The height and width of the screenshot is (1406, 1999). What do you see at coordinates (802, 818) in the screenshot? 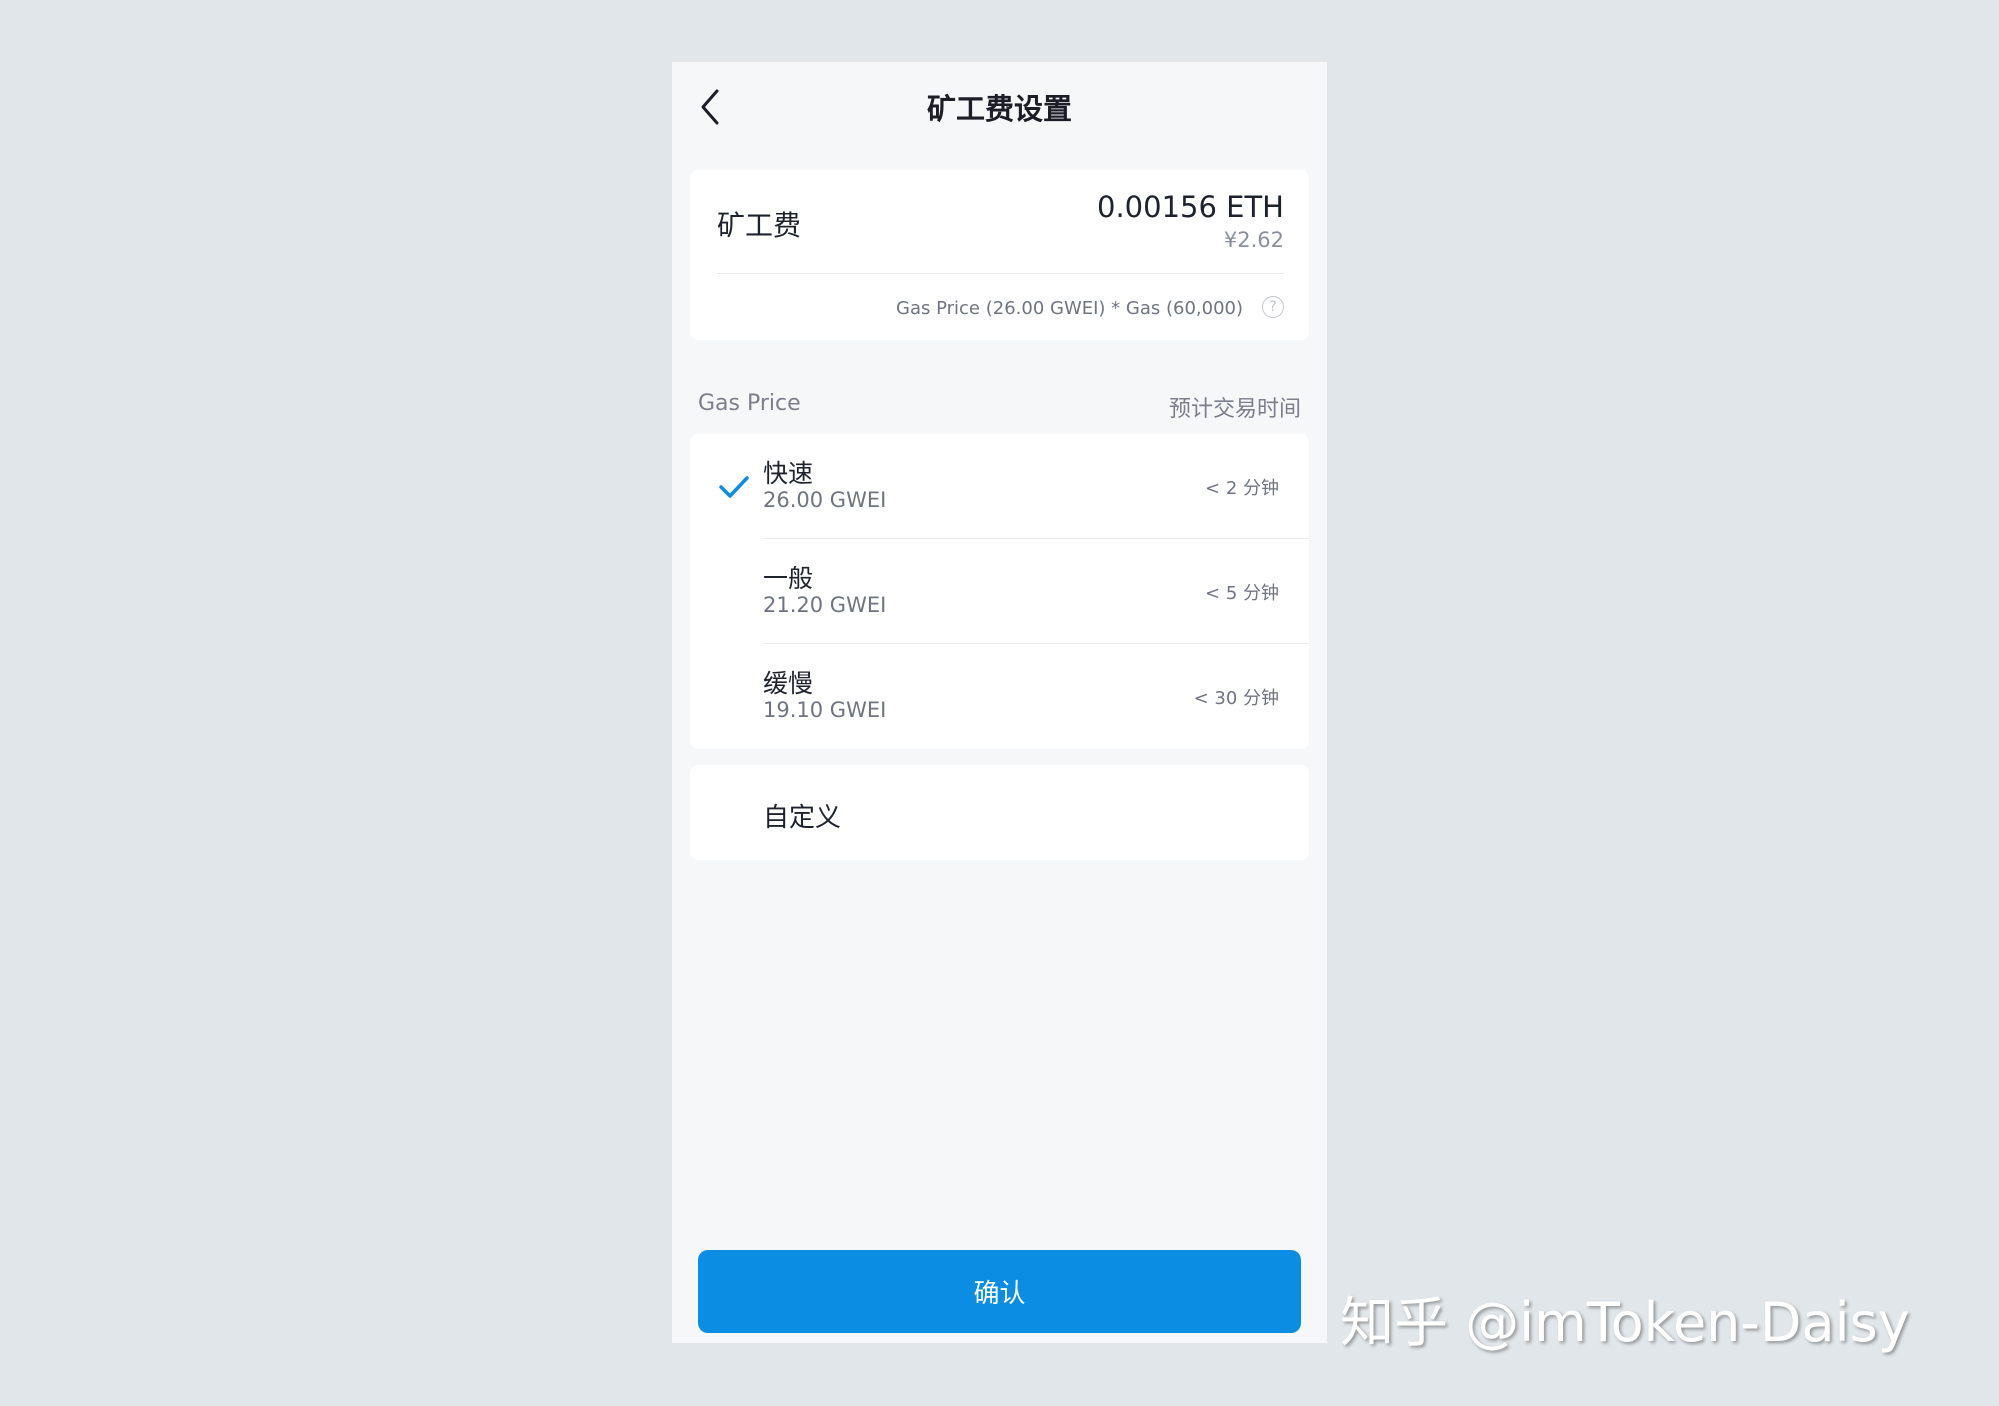
I see `custom-label: 自定义` at bounding box center [802, 818].